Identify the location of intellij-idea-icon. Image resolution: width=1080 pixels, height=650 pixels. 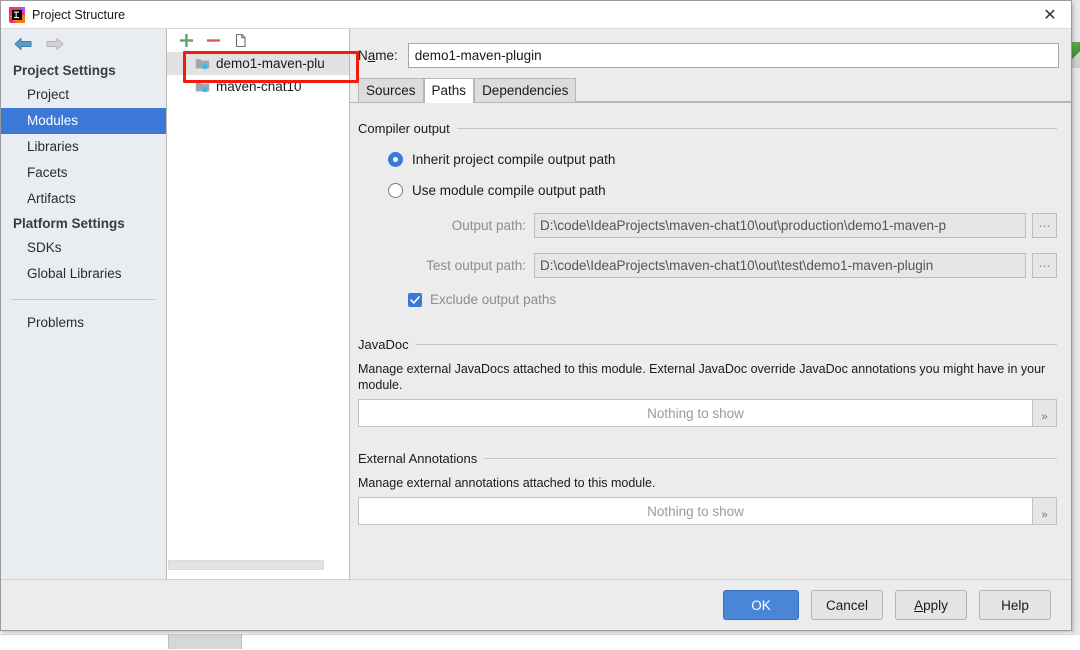
(17, 15).